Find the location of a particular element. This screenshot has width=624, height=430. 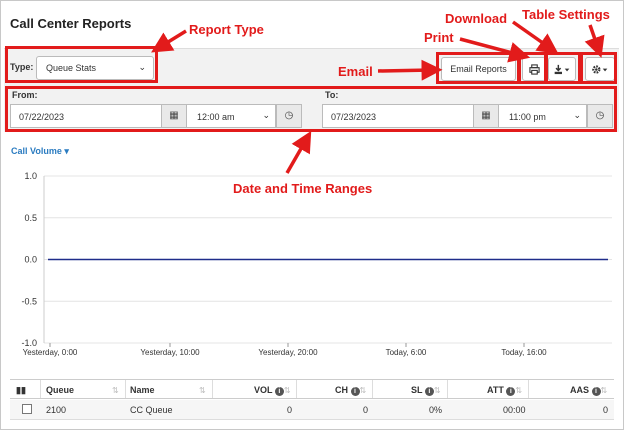

annotation-table-settings: Table Settings is located at coordinates (566, 14).